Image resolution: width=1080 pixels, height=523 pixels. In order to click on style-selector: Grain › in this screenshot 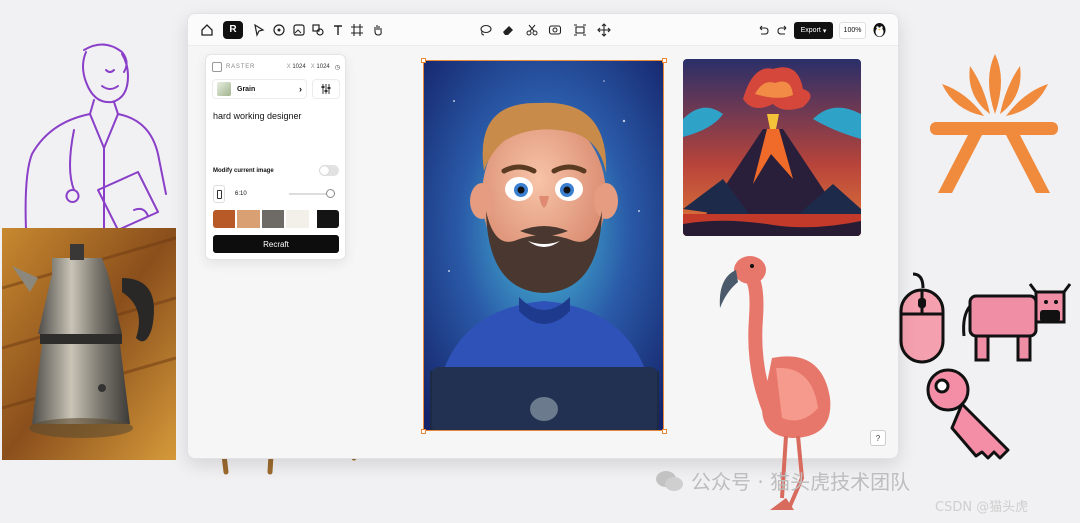, I will do `click(259, 89)`.